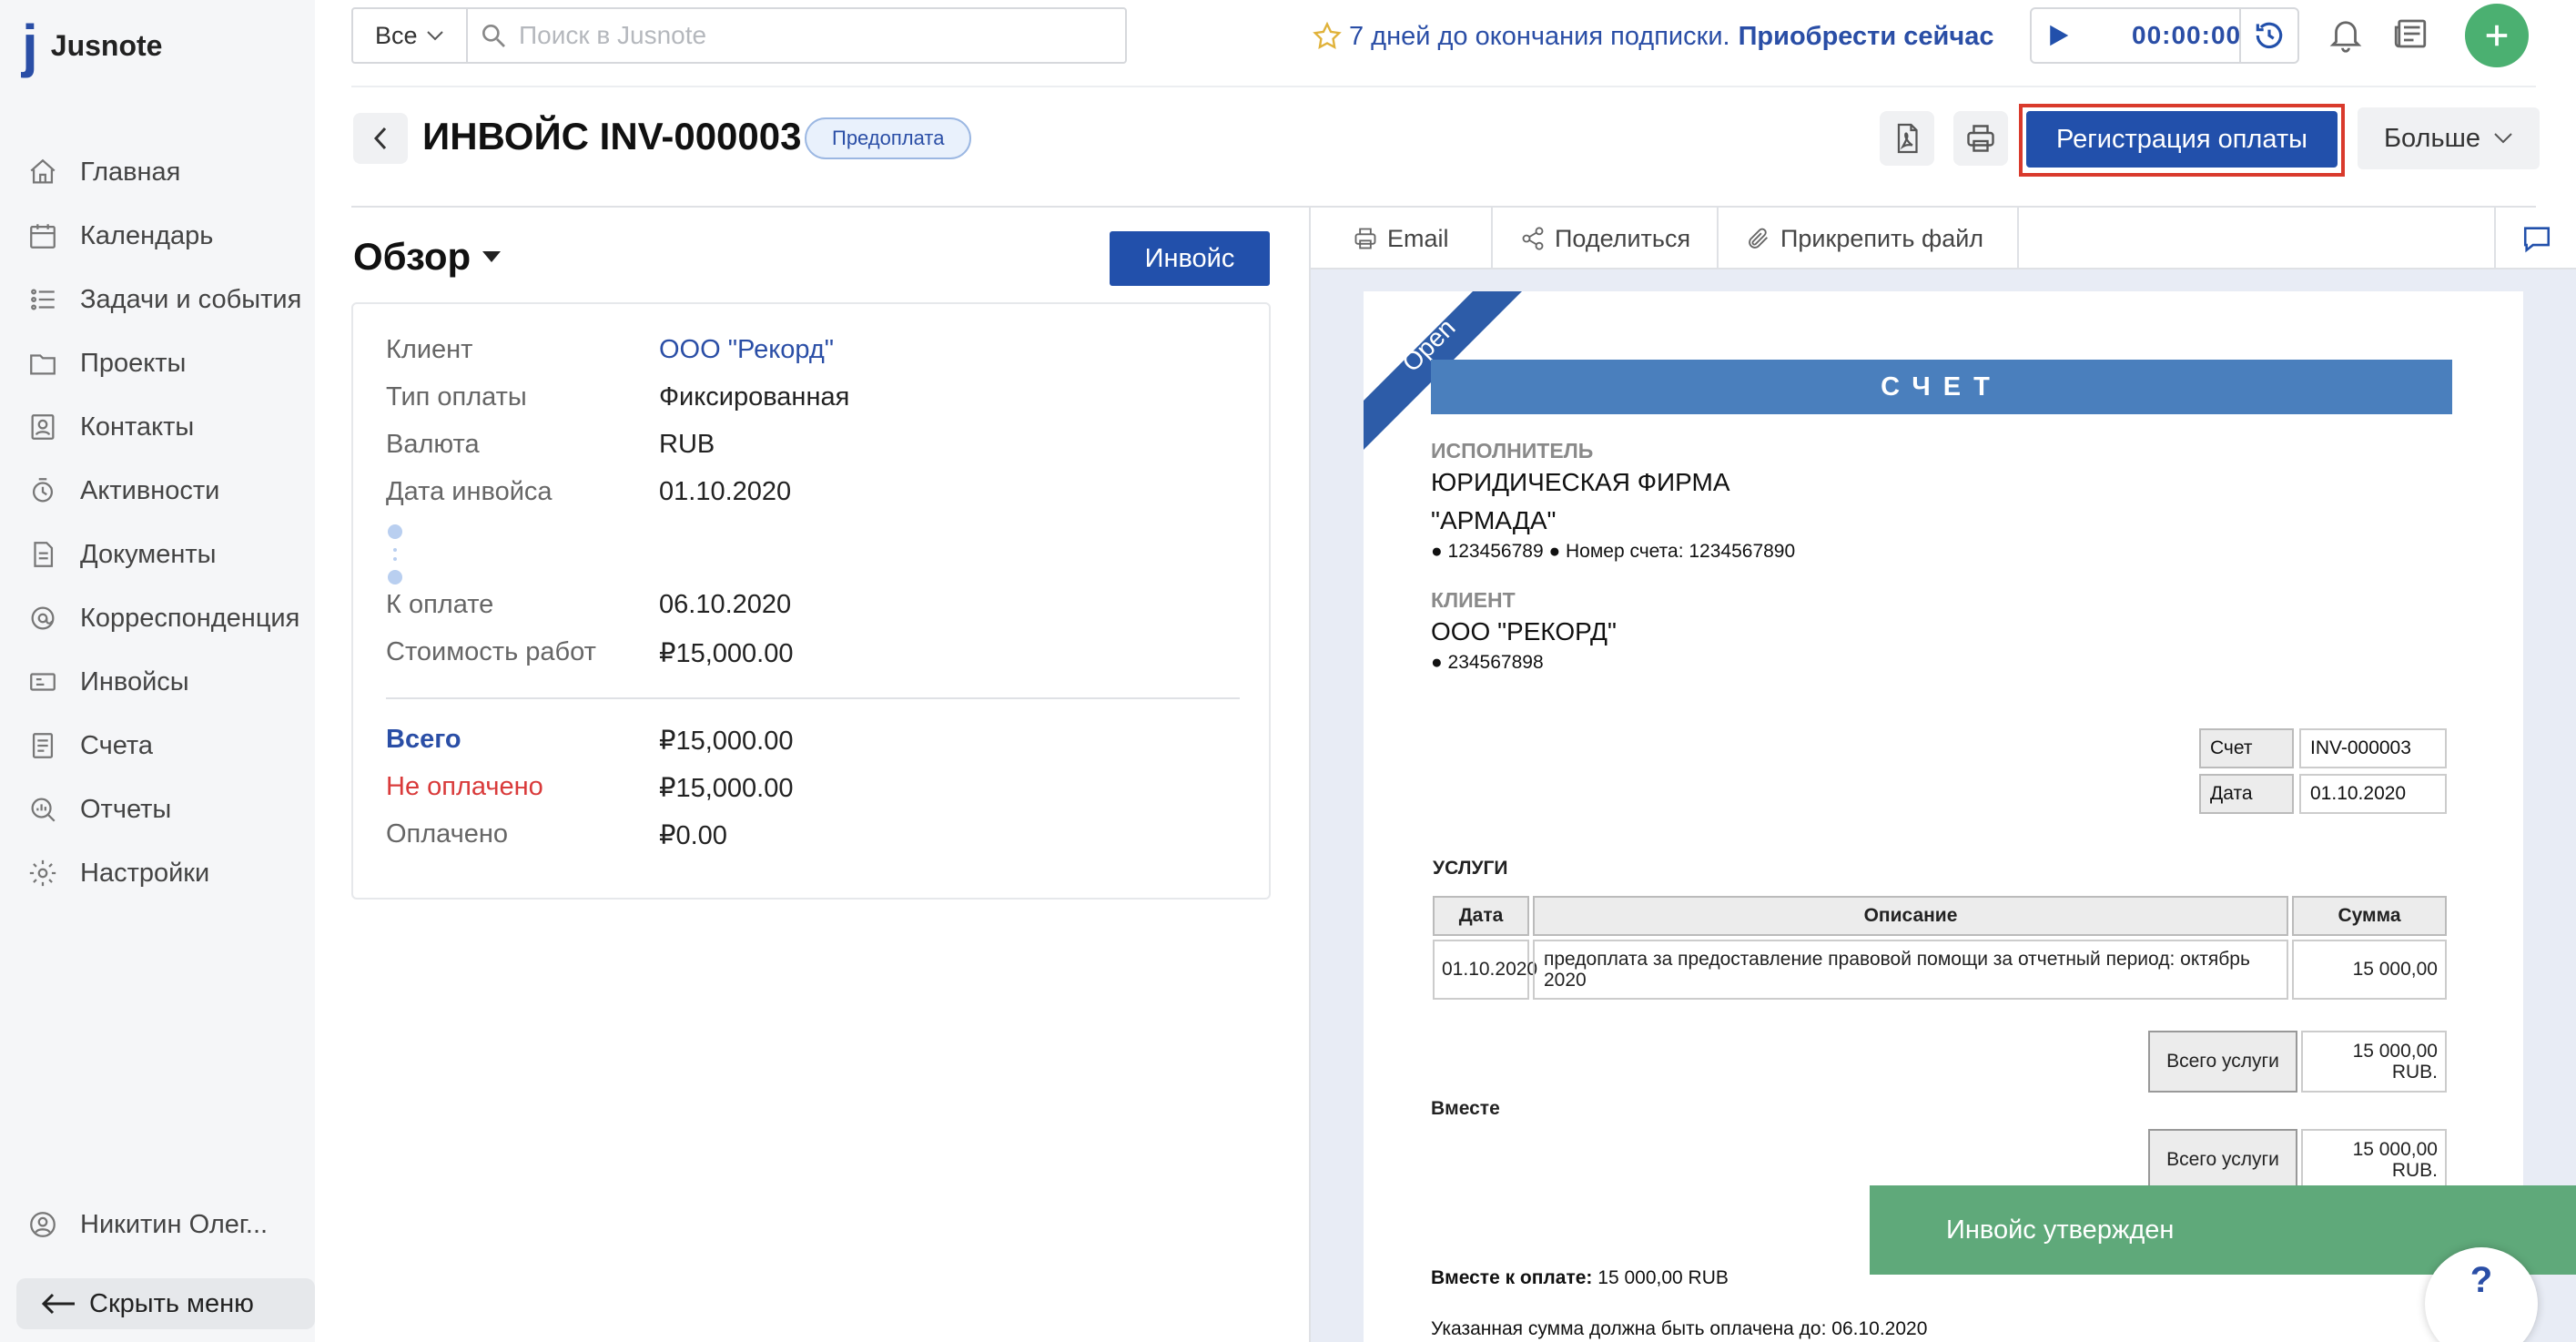  I want to click on sidebar-item-invoices: Инвойсы, so click(157, 682).